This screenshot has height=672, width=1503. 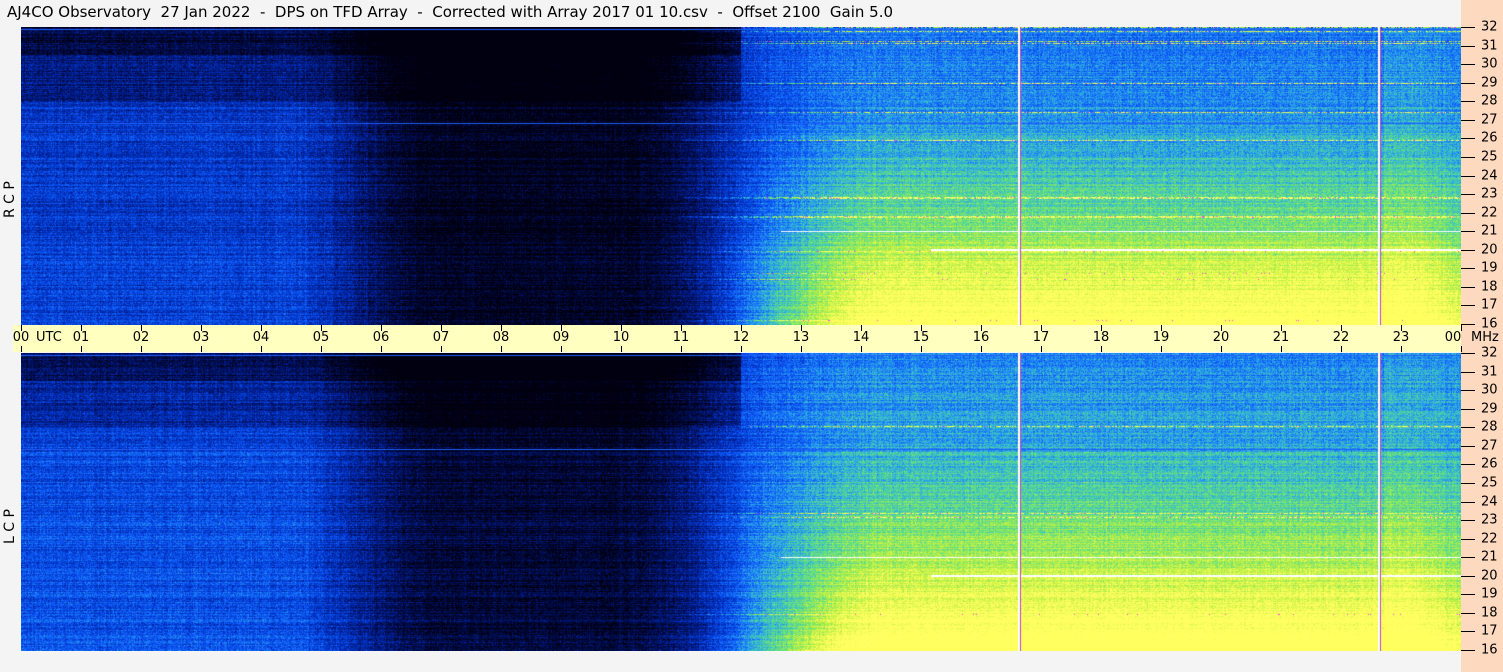 What do you see at coordinates (1281, 337) in the screenshot?
I see `x-tick-label: 21` at bounding box center [1281, 337].